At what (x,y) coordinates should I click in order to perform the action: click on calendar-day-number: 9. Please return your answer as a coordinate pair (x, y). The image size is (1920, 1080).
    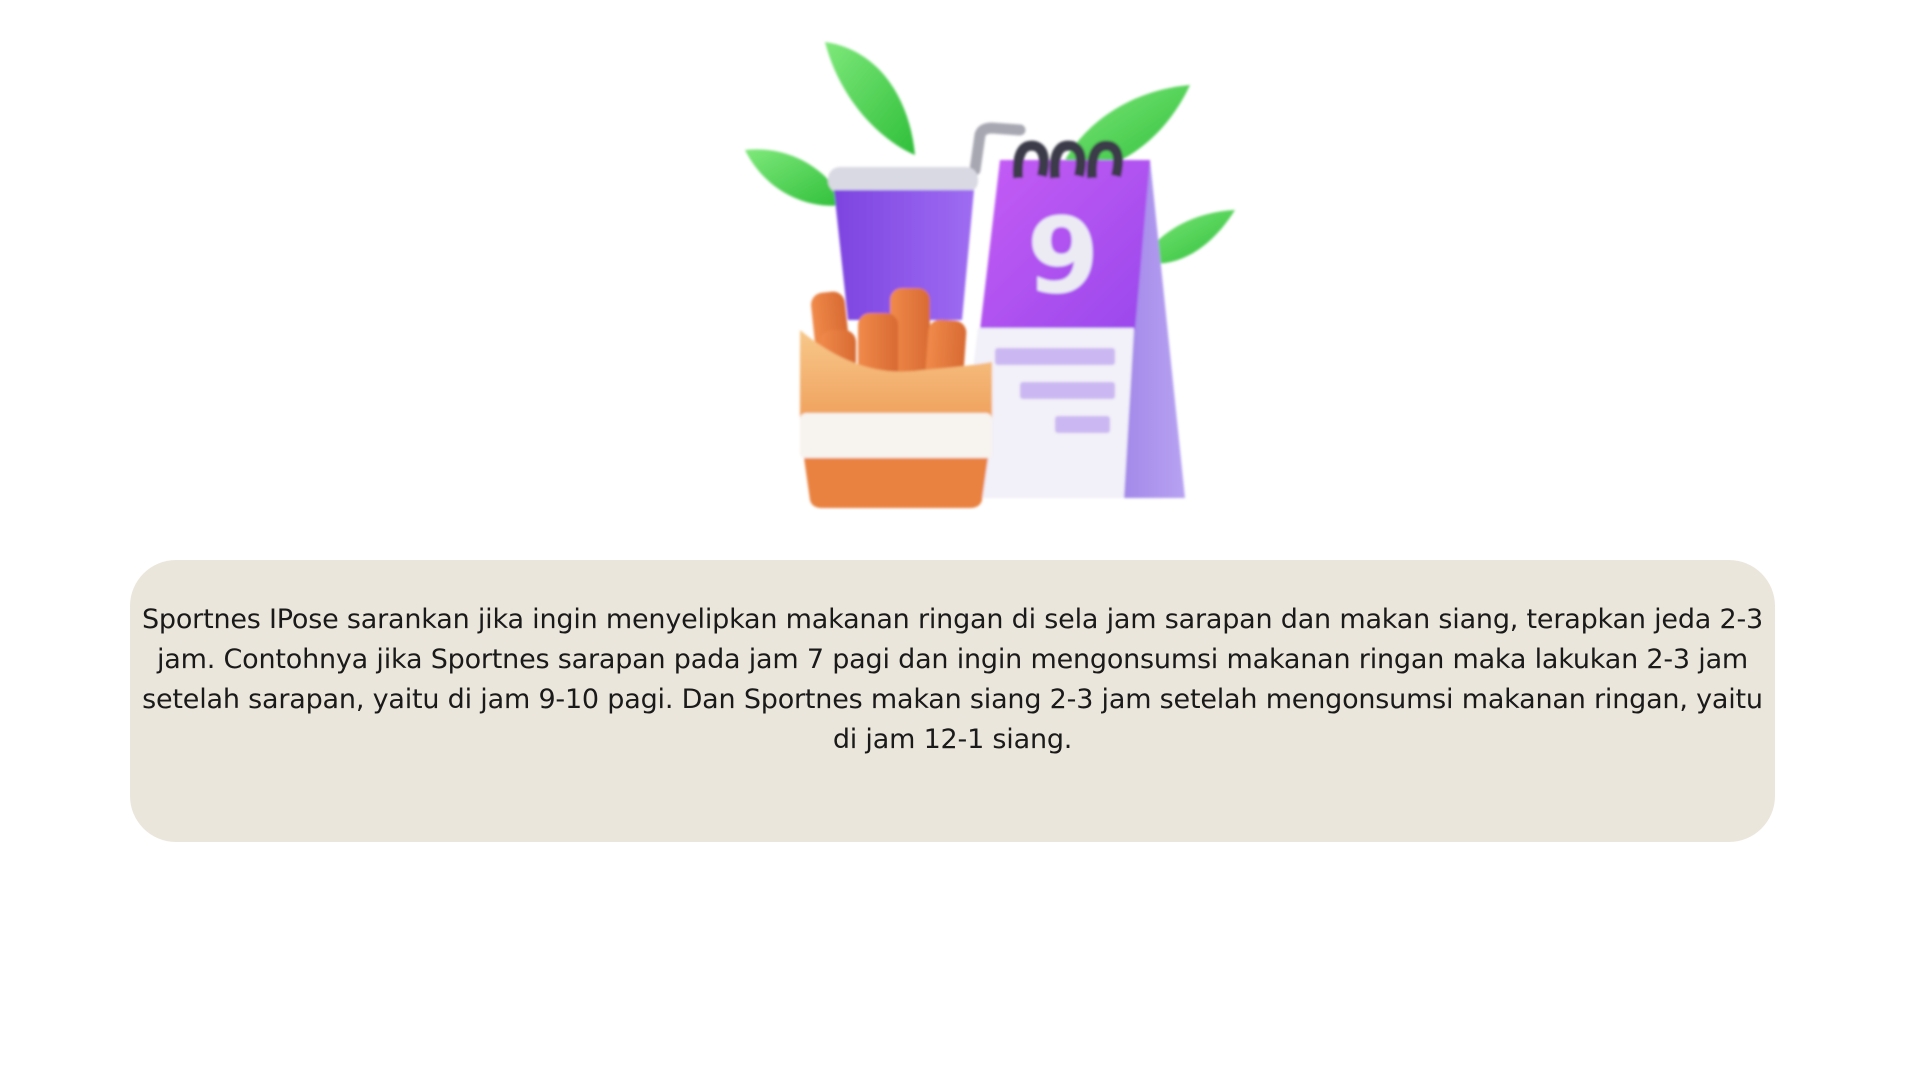
    Looking at the image, I should click on (1063, 256).